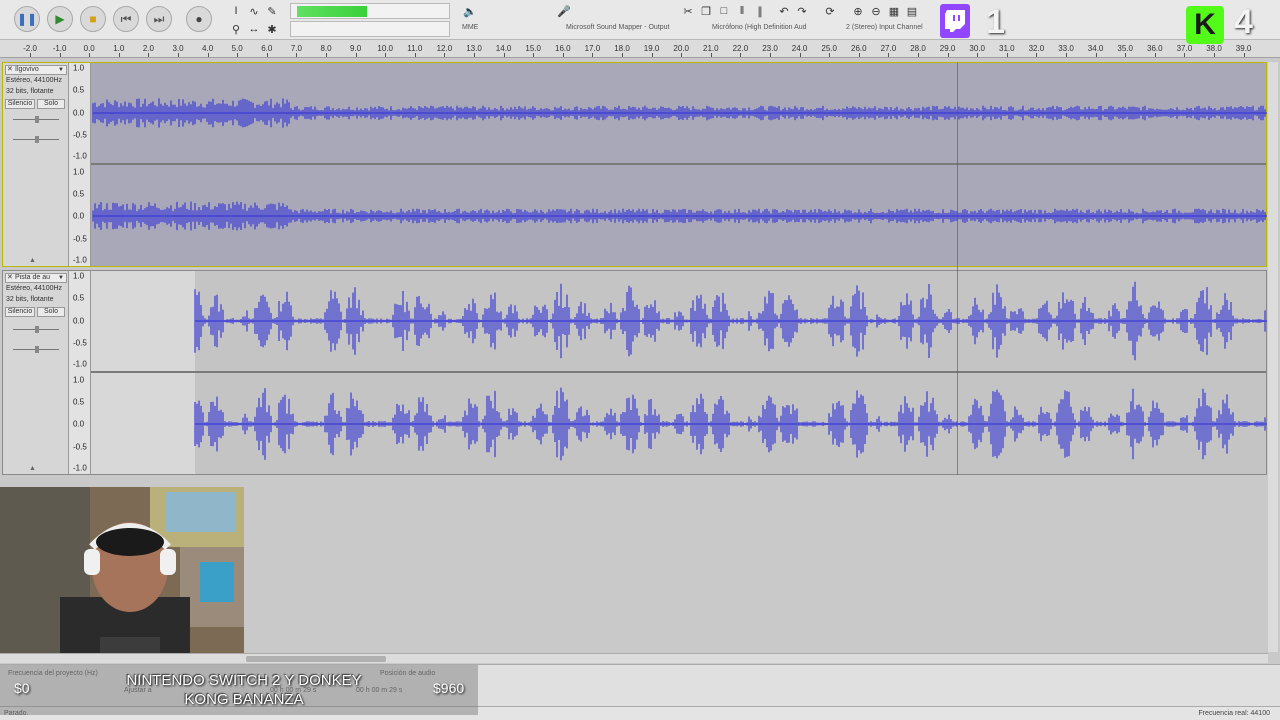 This screenshot has width=1280, height=720. Describe the element at coordinates (370, 11) in the screenshot. I see `record-meter` at that location.